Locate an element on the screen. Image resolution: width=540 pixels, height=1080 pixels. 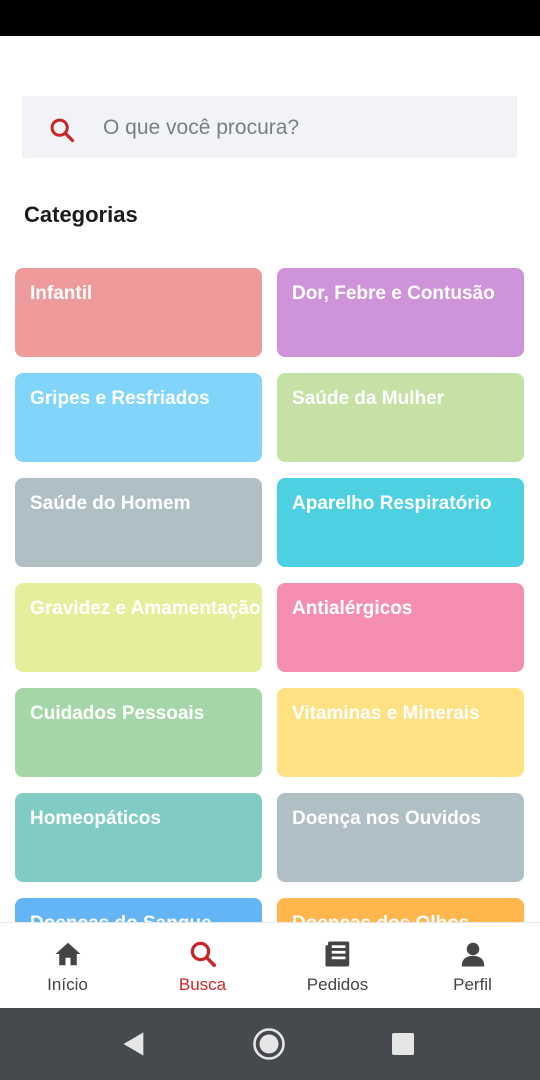
category-card: Cuidados Pessoais is located at coordinates (138, 732).